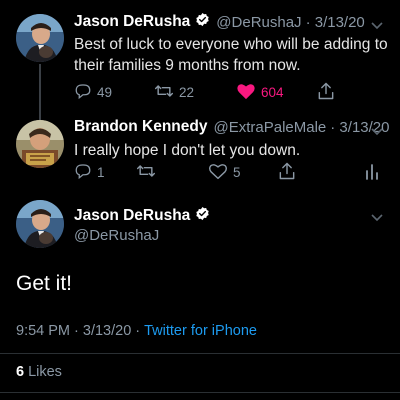 The width and height of the screenshot is (400, 400). Describe the element at coordinates (105, 92) in the screenshot. I see `reply-count: 49` at that location.